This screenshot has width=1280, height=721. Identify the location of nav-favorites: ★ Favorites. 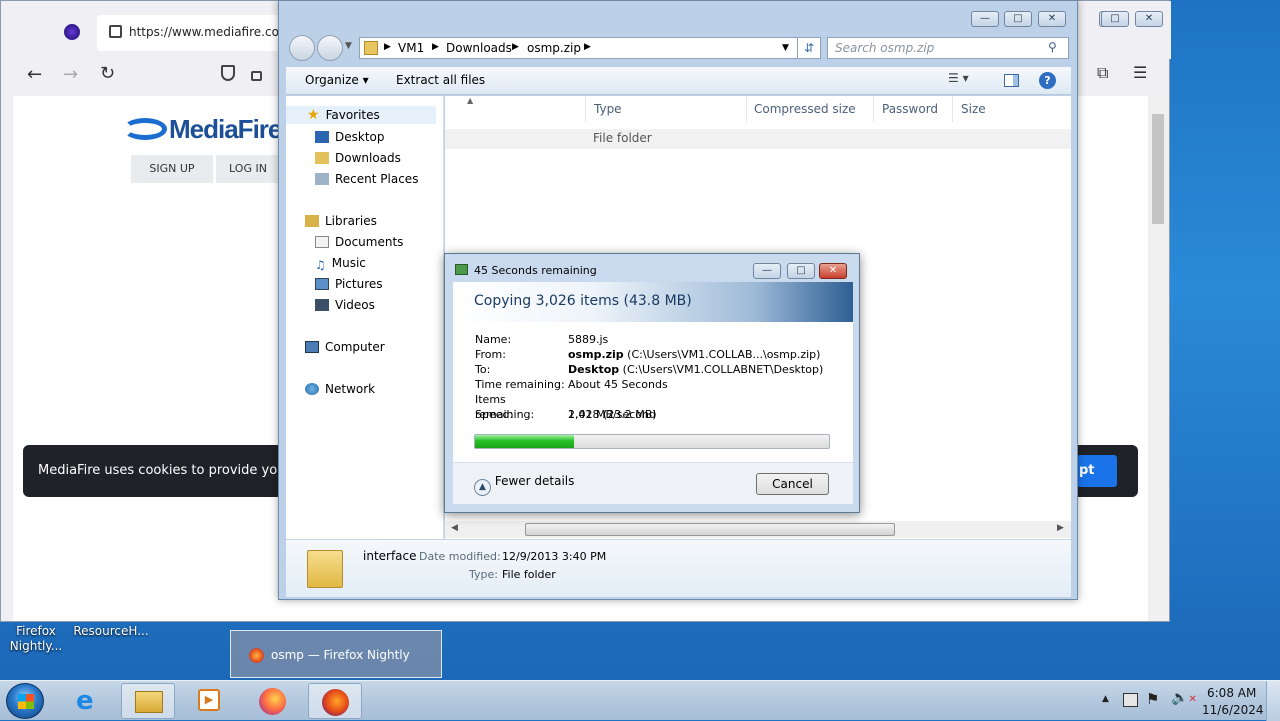
(361, 115).